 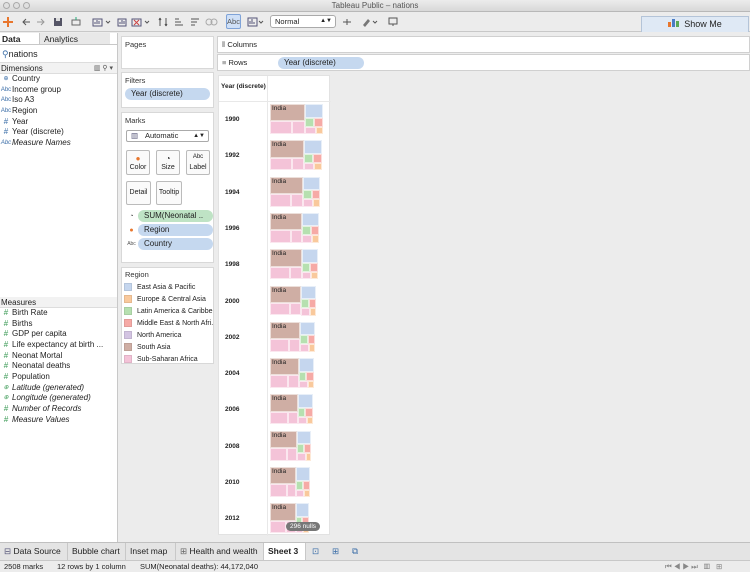 I want to click on group-members-icon, so click(x=212, y=21).